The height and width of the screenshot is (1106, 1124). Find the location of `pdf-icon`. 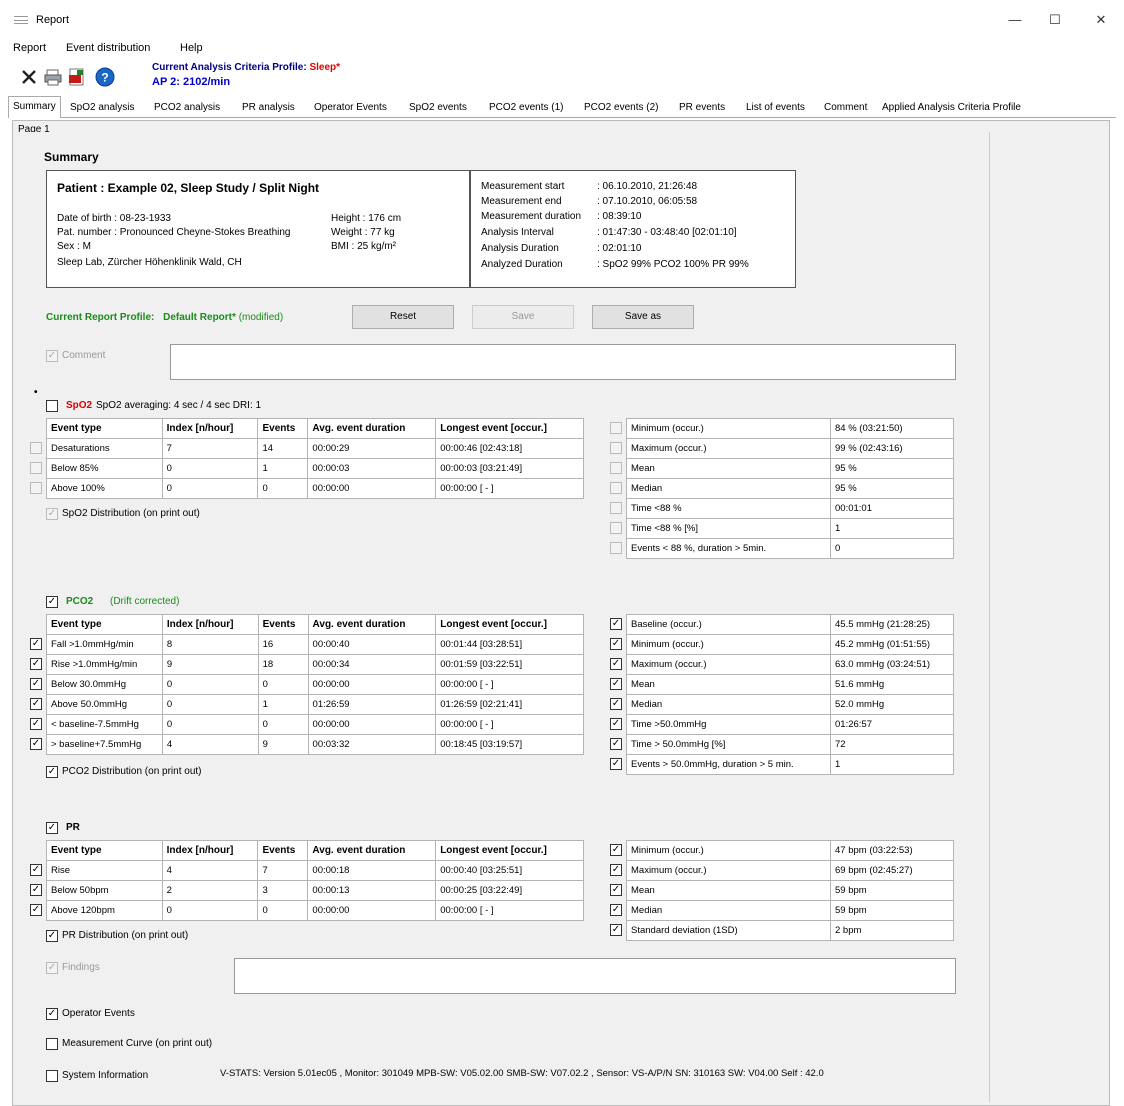

pdf-icon is located at coordinates (77, 77).